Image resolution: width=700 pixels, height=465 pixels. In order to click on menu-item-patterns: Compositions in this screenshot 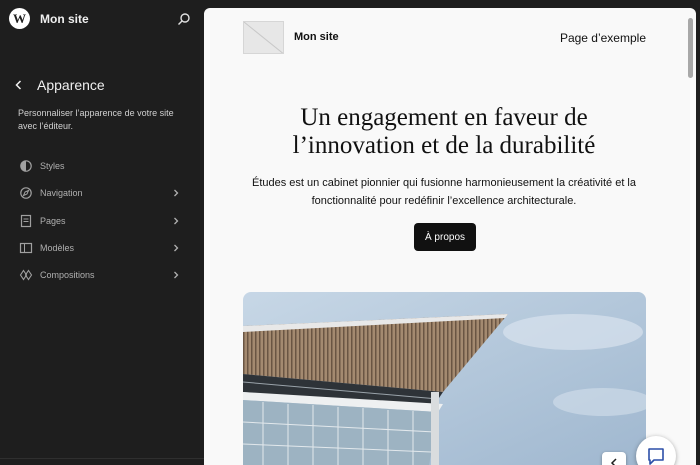, I will do `click(102, 275)`.